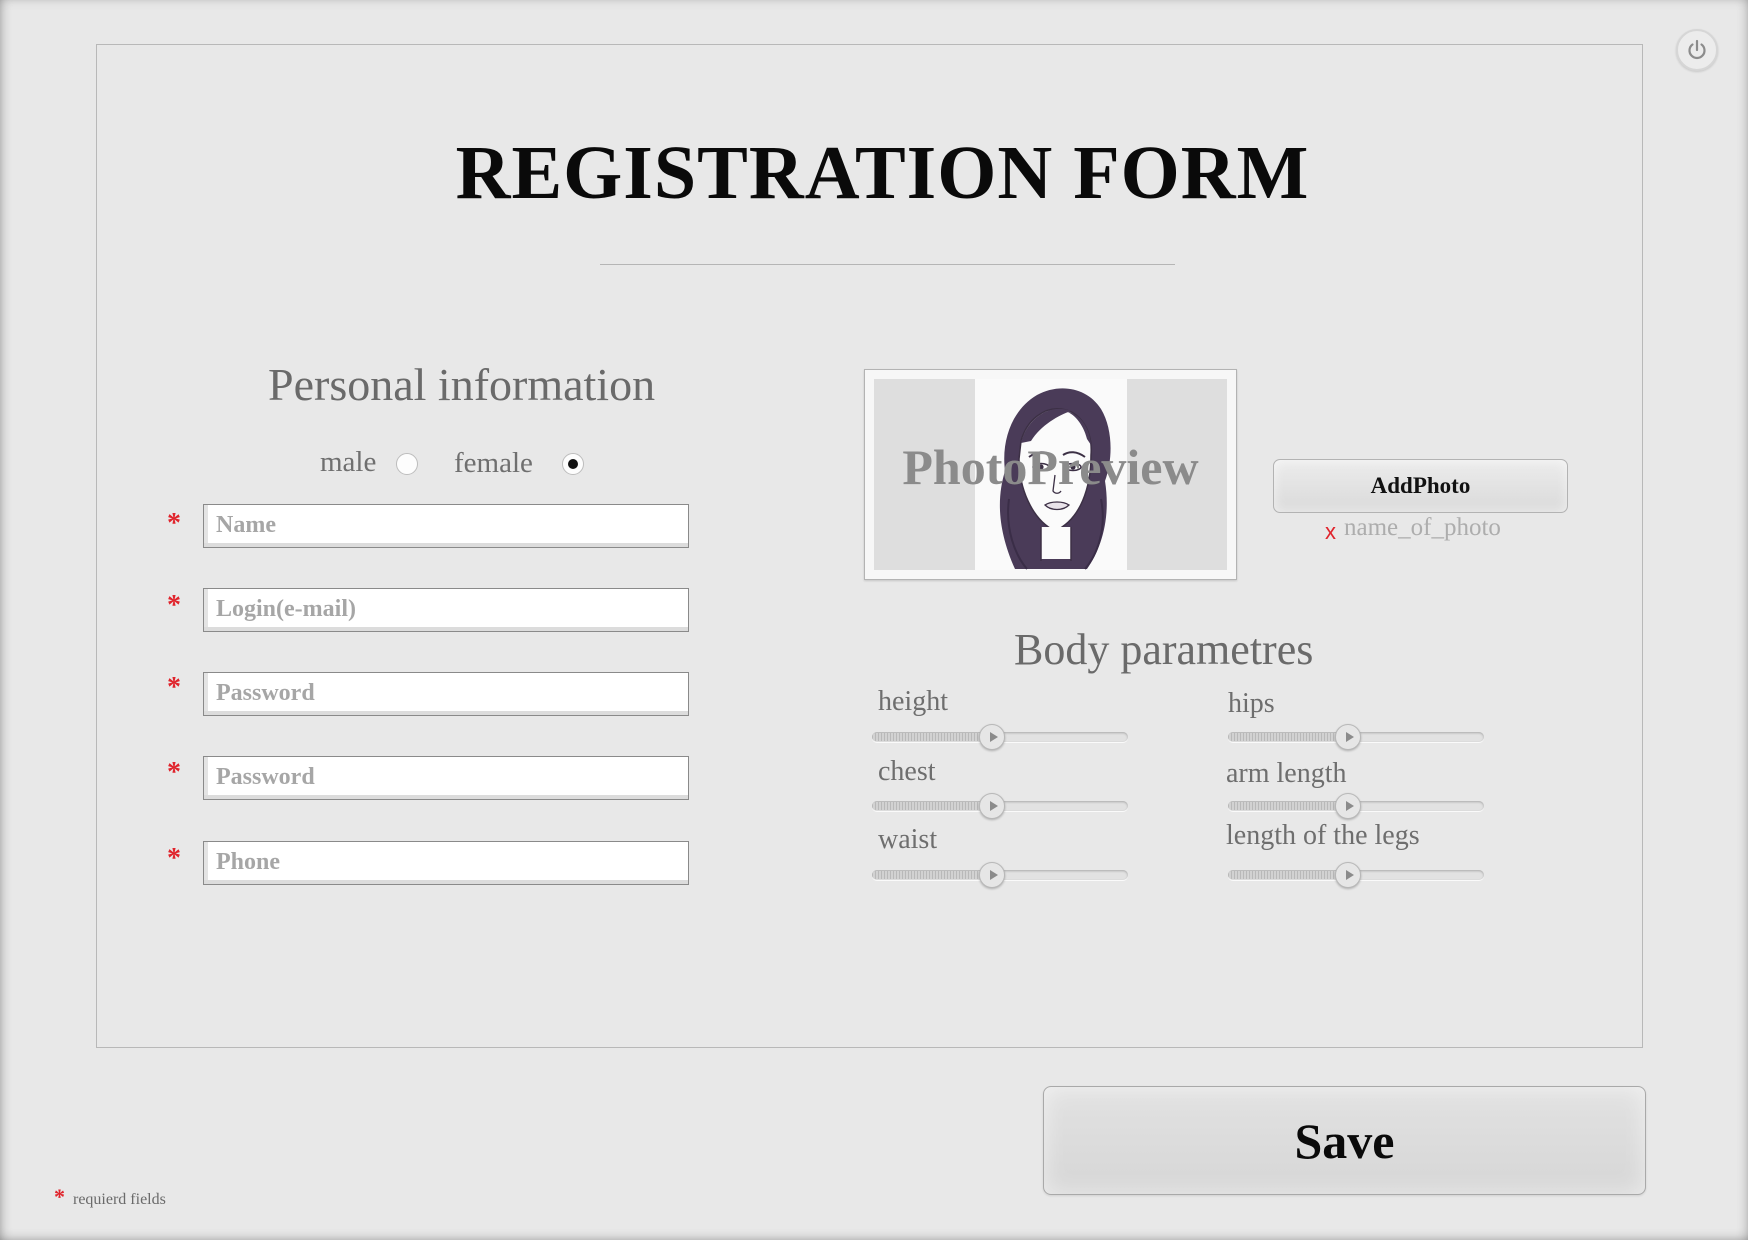 This screenshot has height=1240, width=1748. I want to click on body-params-title: Body parametres, so click(1164, 649).